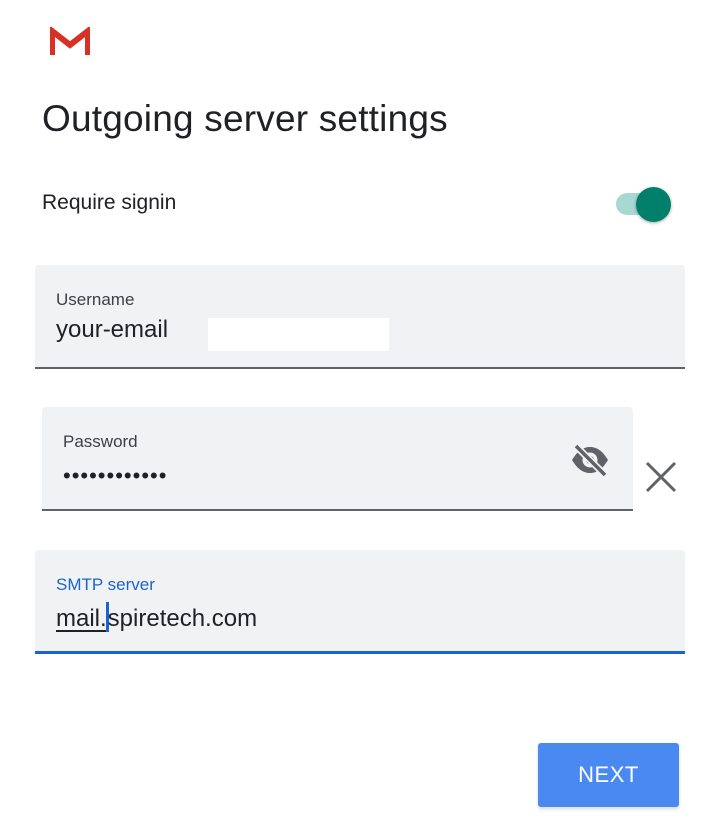 The image size is (720, 837). I want to click on smtp-server-label: SMTP server, so click(105, 584).